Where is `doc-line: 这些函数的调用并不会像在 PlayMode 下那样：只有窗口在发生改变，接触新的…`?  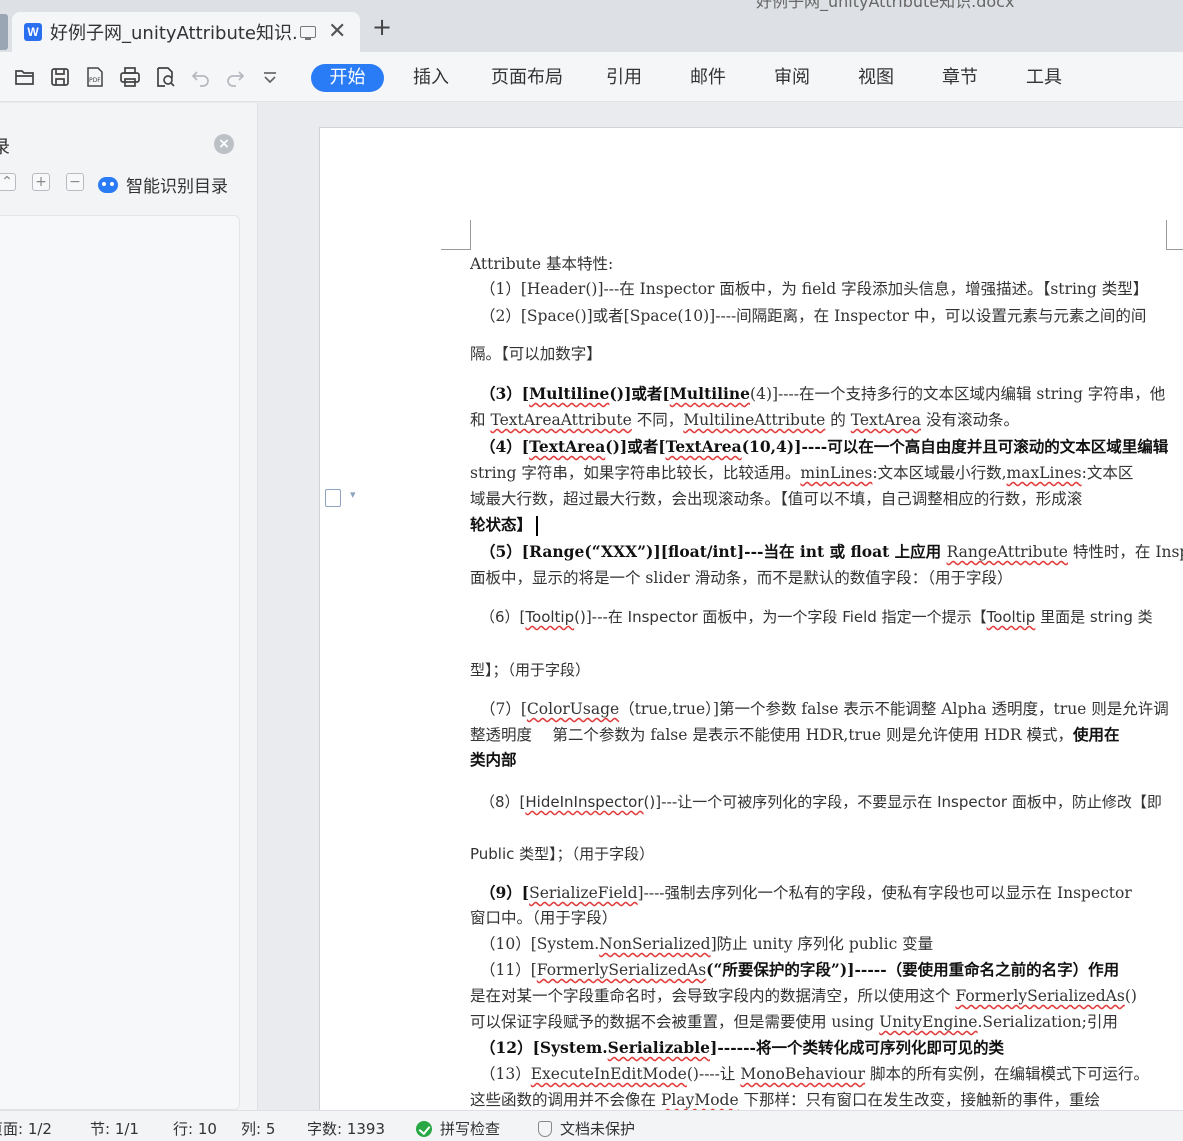 doc-line: 这些函数的调用并不会像在 PlayMode 下那样：只有窗口在发生改变，接触新的… is located at coordinates (785, 1100).